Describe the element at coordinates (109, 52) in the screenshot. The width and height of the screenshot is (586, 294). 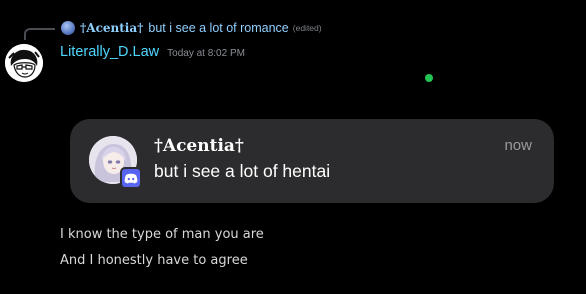
I see `username: Literally_D.Law` at that location.